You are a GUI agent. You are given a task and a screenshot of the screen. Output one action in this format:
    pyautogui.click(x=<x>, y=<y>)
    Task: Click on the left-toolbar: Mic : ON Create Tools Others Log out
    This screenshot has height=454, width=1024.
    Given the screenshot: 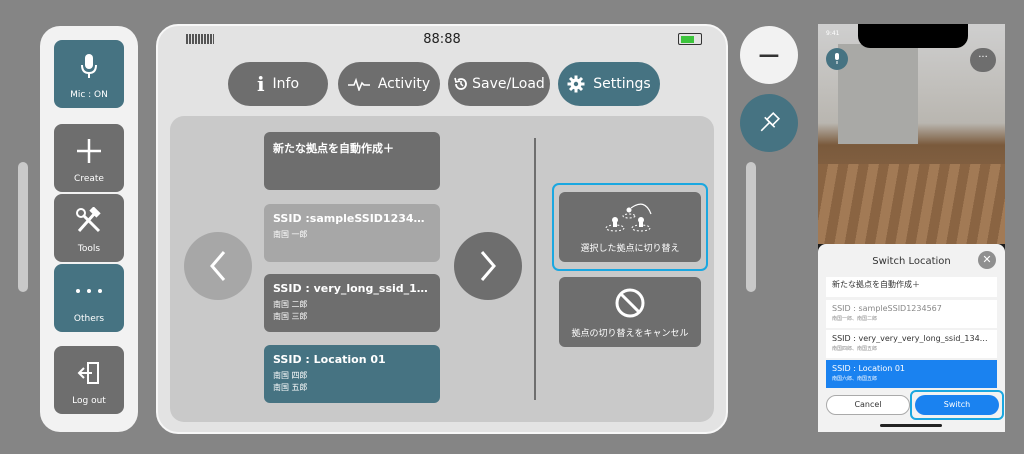 What is the action you would take?
    pyautogui.click(x=89, y=229)
    